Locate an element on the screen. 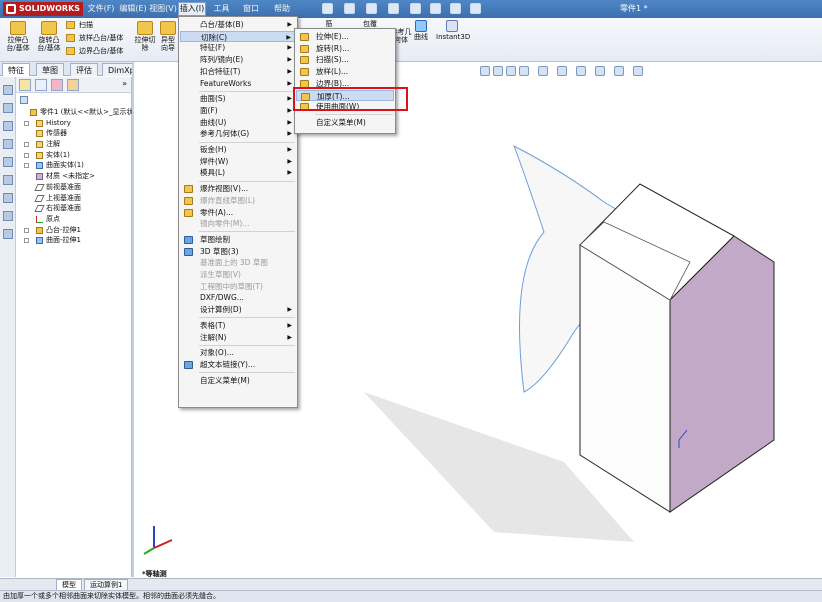 Image resolution: width=822 pixels, height=602 pixels. insert-menu-item: 钣金(H) ▶ is located at coordinates (238, 150).